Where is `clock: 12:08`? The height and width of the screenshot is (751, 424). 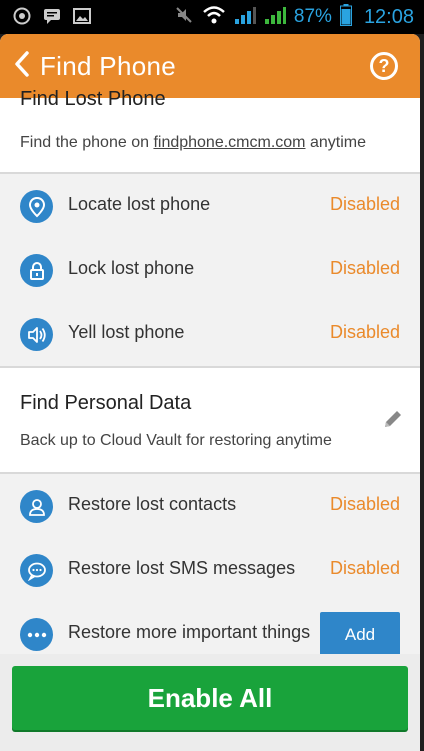 clock: 12:08 is located at coordinates (388, 16).